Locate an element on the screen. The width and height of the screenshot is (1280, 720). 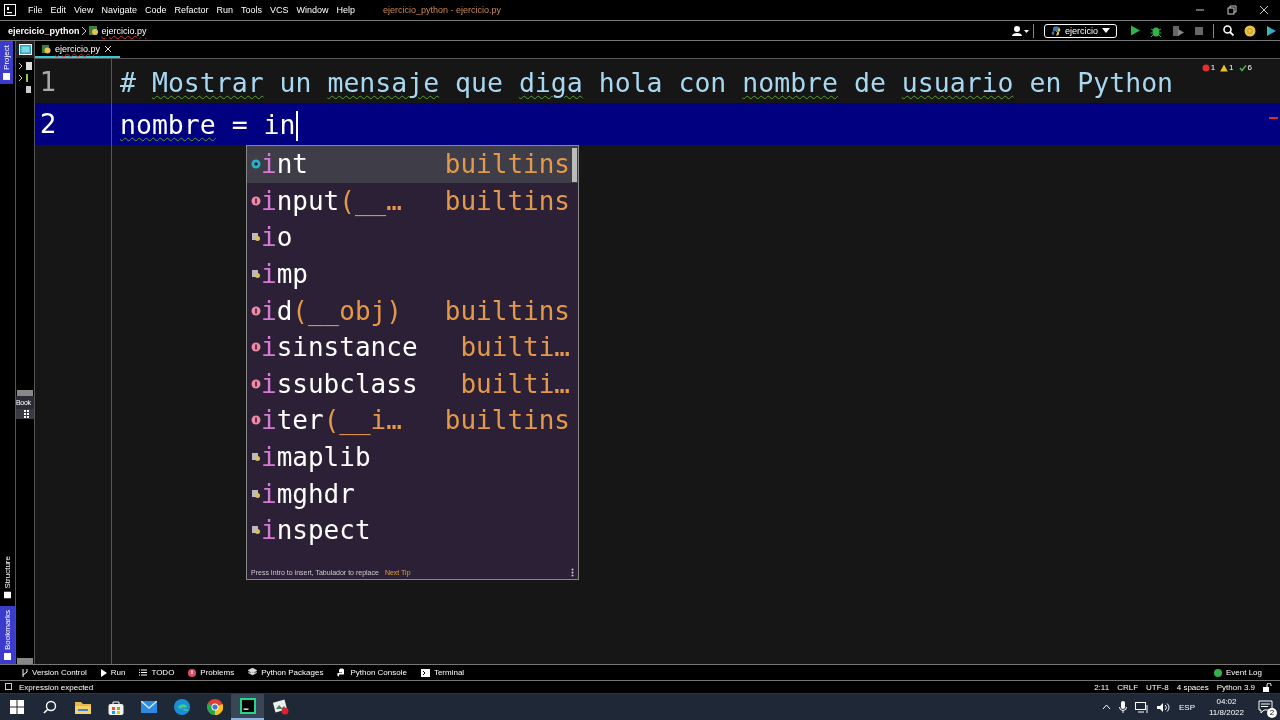
breadcrumb: ejercicio_python is located at coordinates (44, 30).